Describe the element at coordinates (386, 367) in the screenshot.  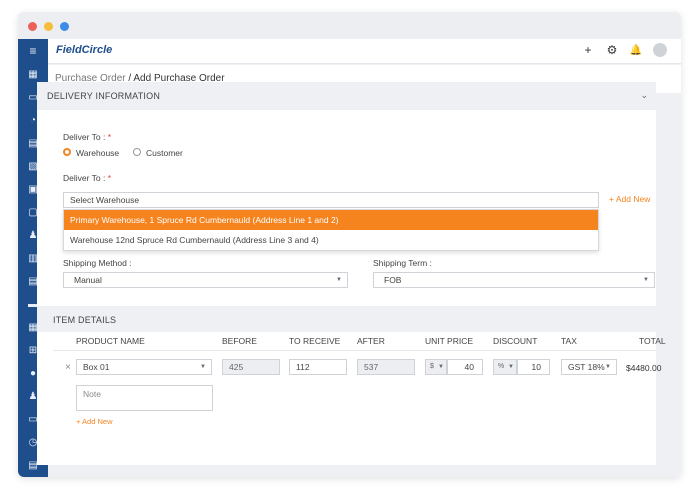
I see `after-field: 537` at that location.